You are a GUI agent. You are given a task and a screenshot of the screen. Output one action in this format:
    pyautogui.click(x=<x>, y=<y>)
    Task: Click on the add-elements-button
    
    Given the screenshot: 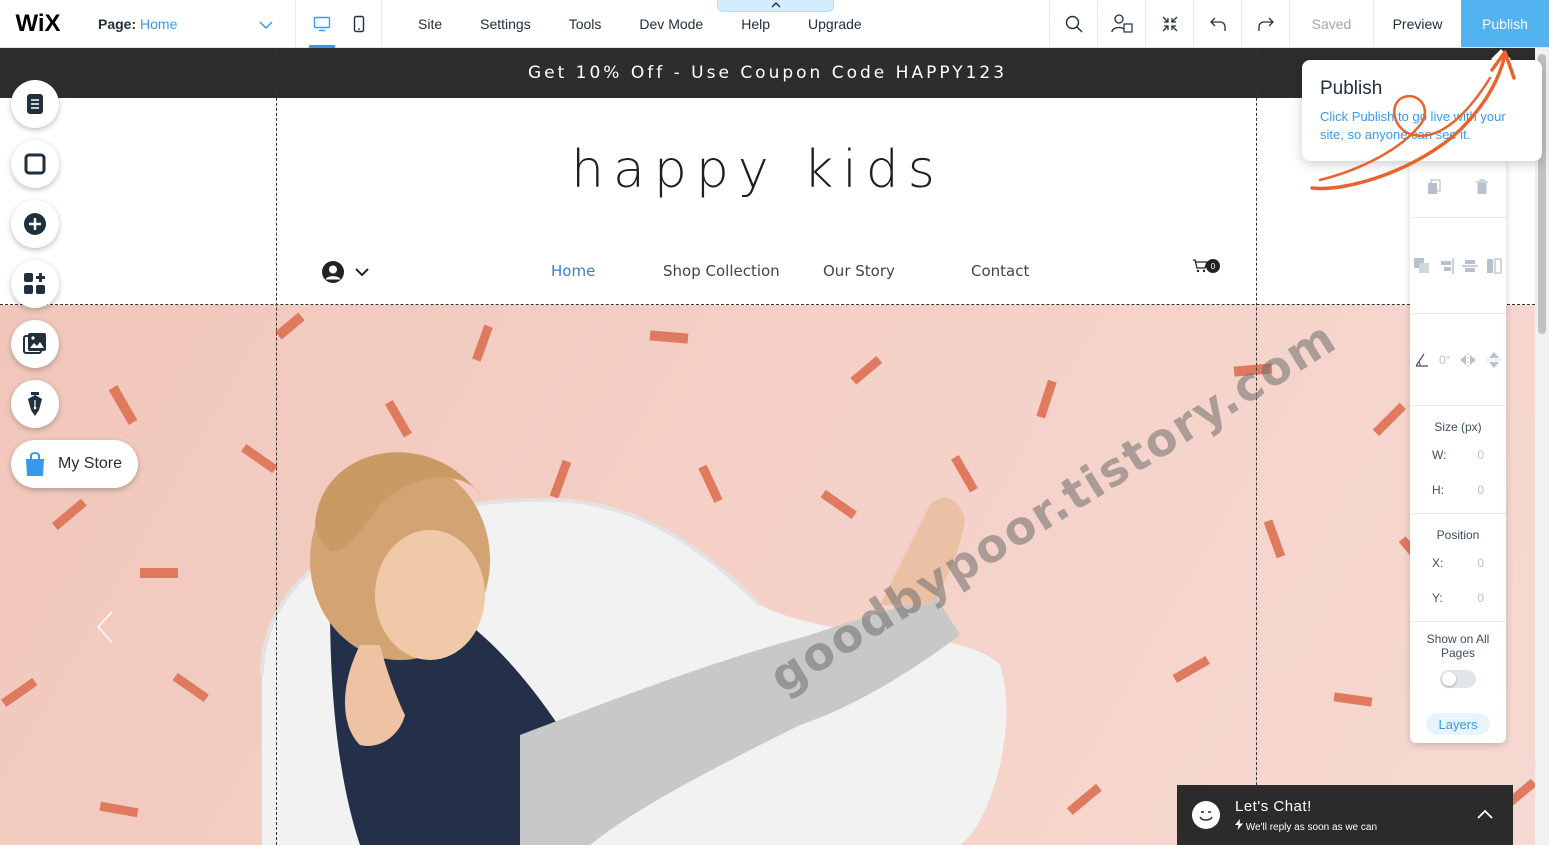 What is the action you would take?
    pyautogui.click(x=35, y=224)
    